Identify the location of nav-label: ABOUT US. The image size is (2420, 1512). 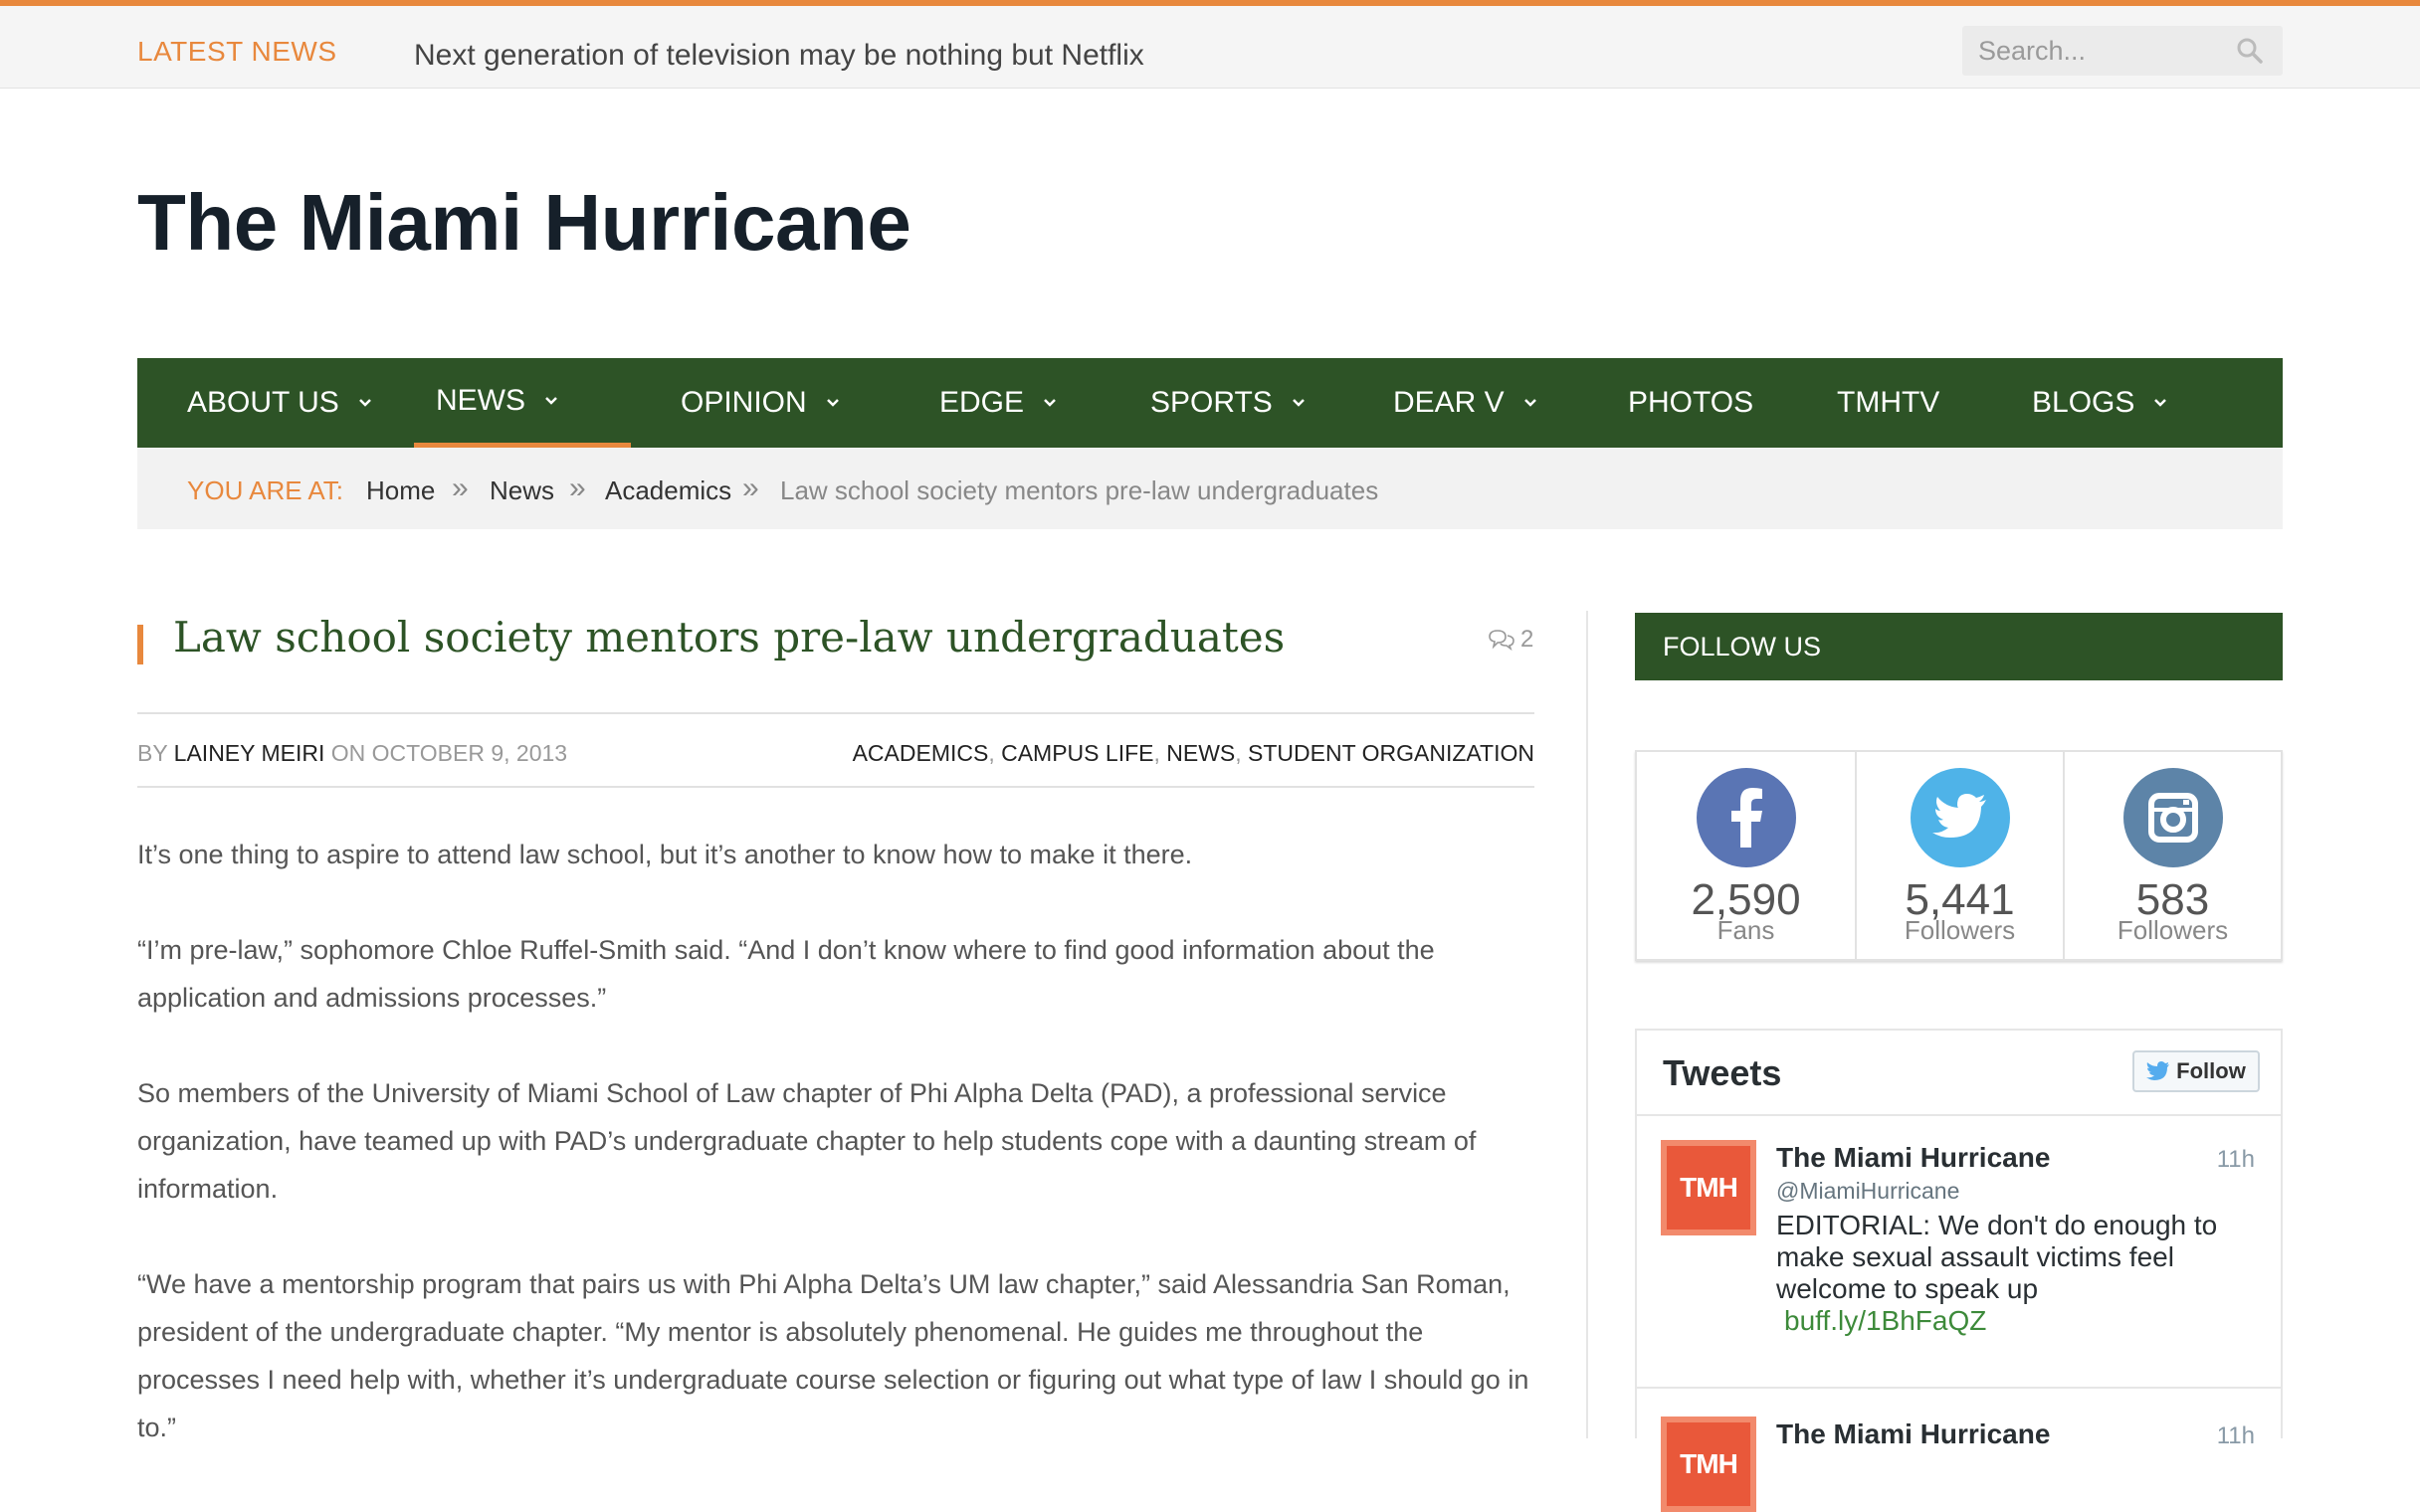
(263, 403).